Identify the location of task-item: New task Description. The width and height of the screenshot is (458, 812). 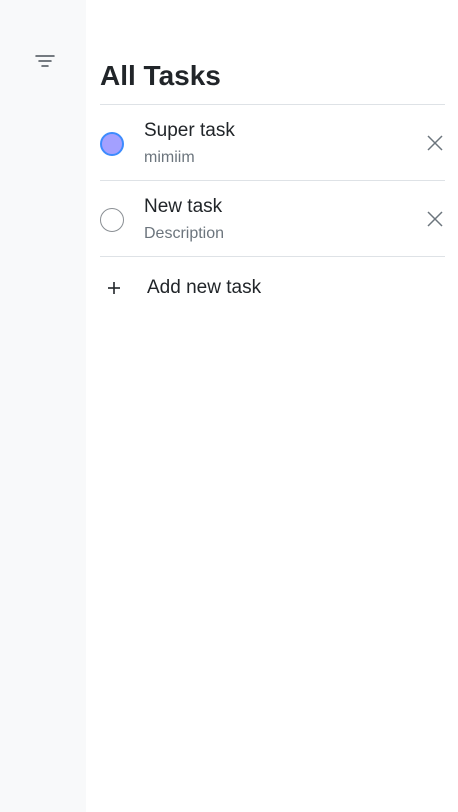
(272, 219).